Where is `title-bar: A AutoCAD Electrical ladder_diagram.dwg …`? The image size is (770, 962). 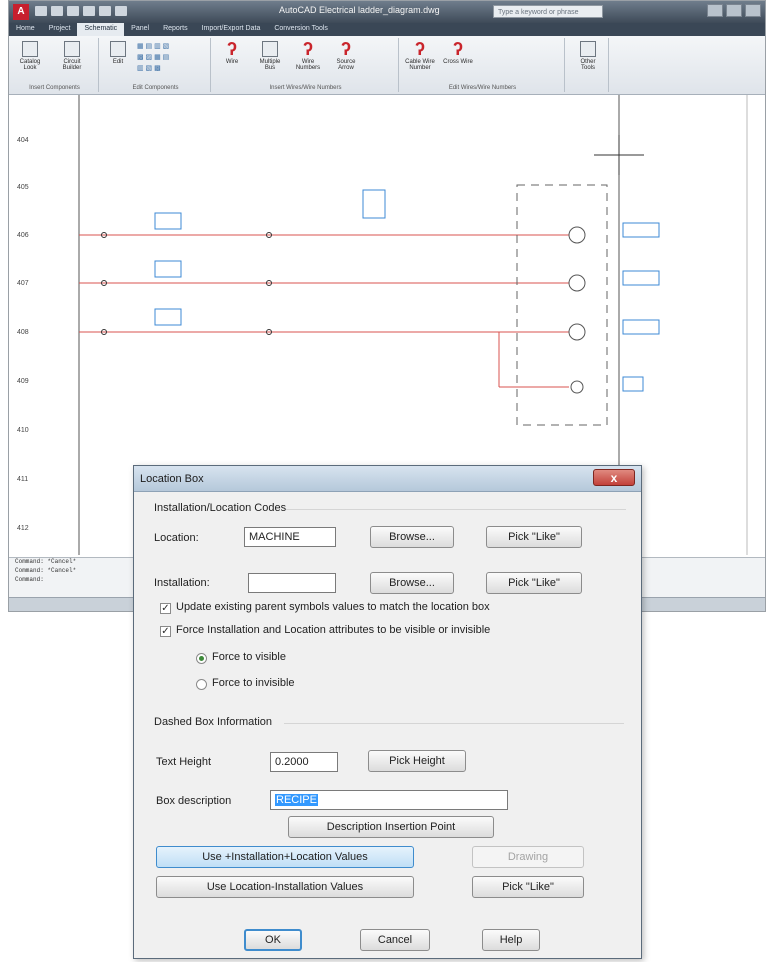 title-bar: A AutoCAD Electrical ladder_diagram.dwg … is located at coordinates (387, 12).